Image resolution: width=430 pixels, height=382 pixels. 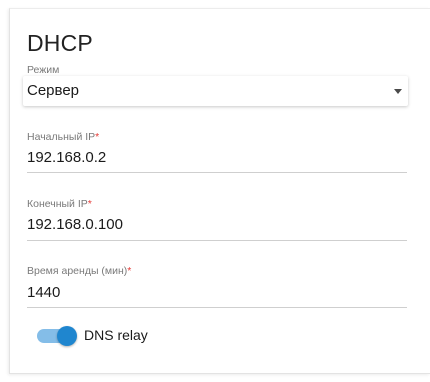 What do you see at coordinates (66, 157) in the screenshot?
I see `start-ip-field: 192.168.0.2` at bounding box center [66, 157].